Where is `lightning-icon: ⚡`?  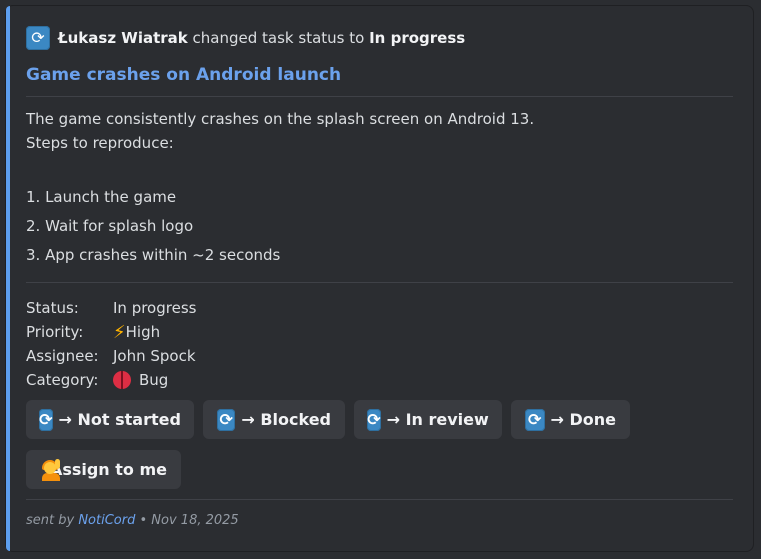 lightning-icon: ⚡ is located at coordinates (119, 332).